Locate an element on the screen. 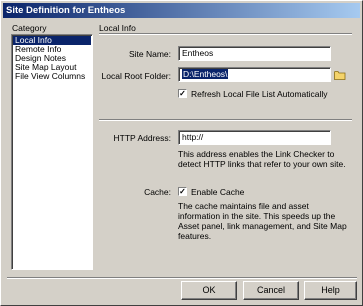  dialog-title: Site Definition for Entheos is located at coordinates (181, 10).